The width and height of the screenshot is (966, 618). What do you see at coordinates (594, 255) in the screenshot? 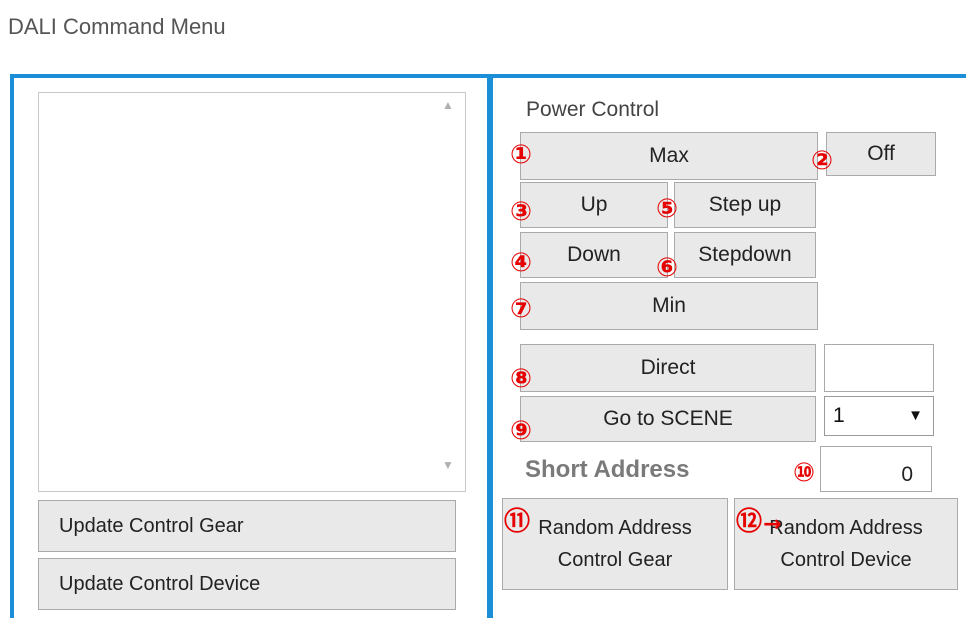
I see `down-button: Down` at bounding box center [594, 255].